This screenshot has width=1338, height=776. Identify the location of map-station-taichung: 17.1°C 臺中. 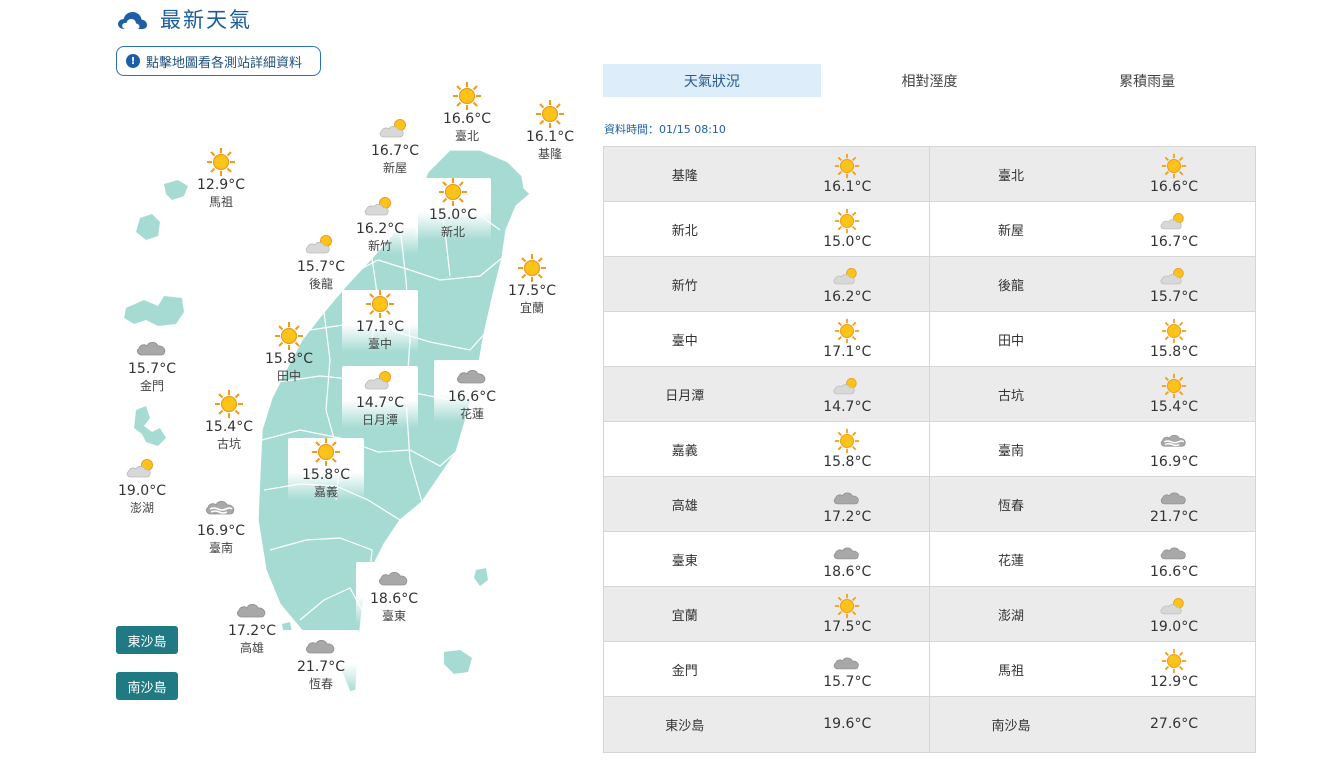
(380, 321).